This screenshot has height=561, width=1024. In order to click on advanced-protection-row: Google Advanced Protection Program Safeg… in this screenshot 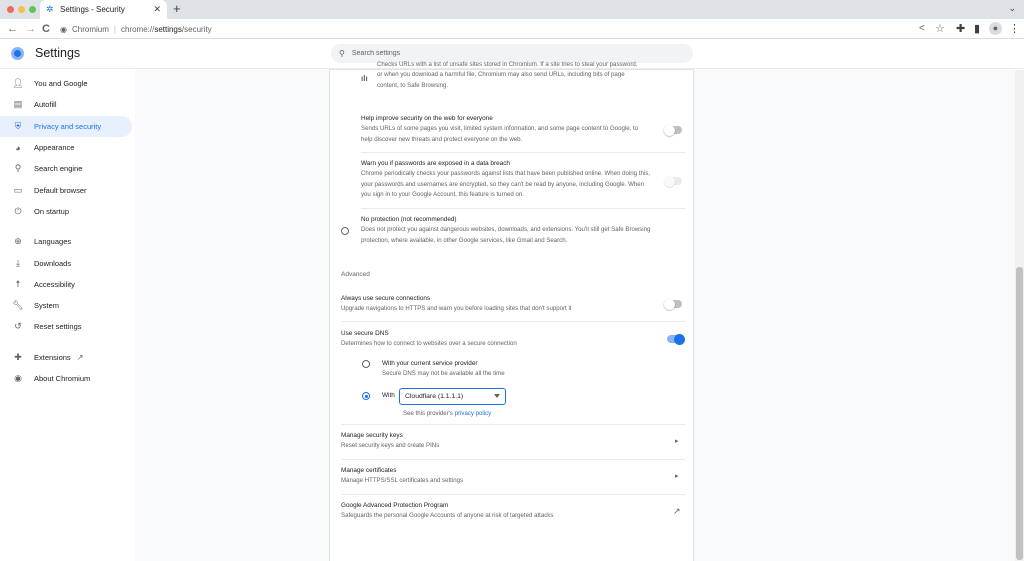, I will do `click(506, 511)`.